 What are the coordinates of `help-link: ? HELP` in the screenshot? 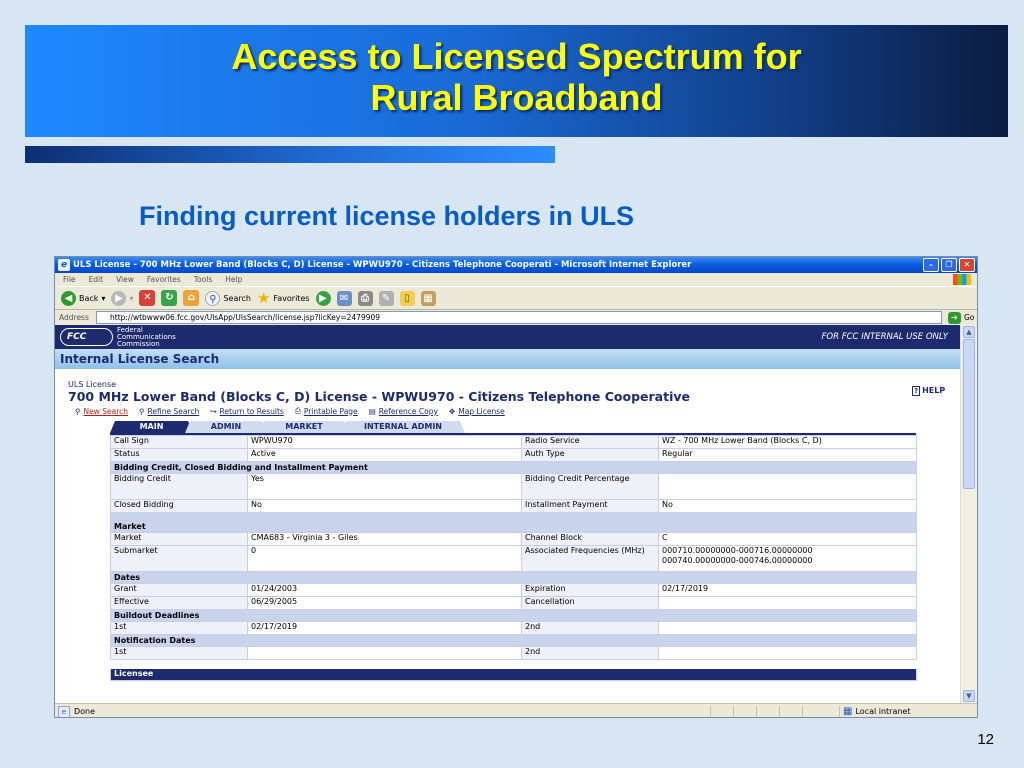 It's located at (928, 391).